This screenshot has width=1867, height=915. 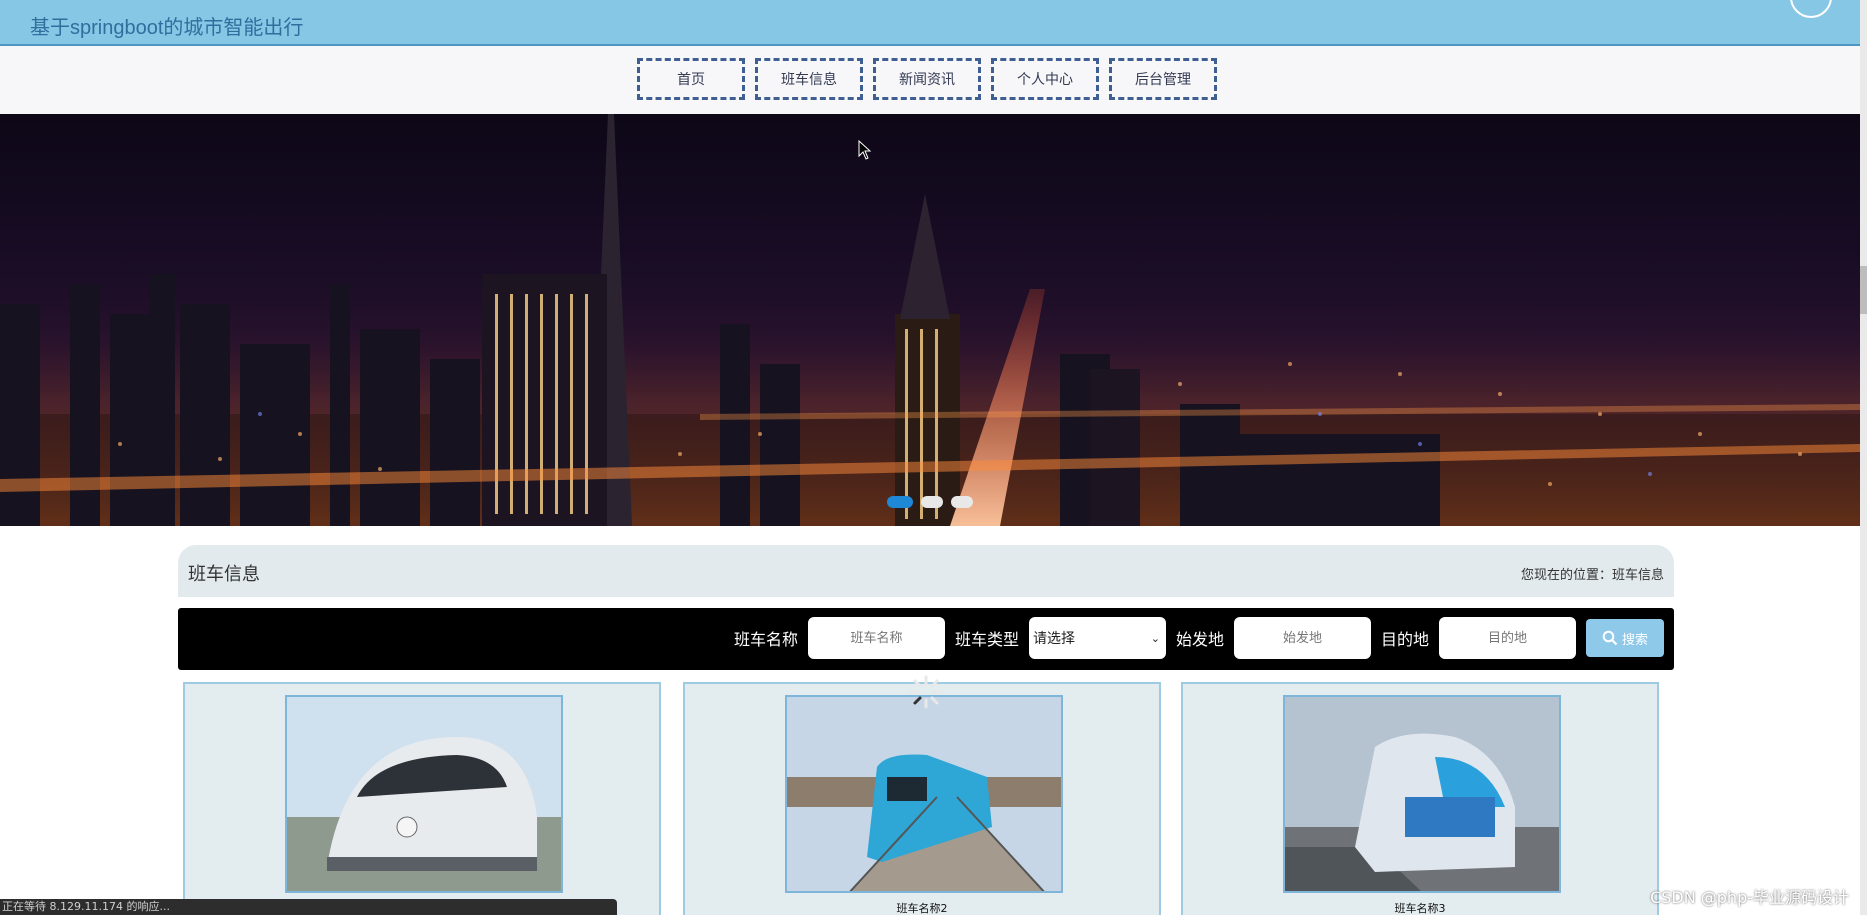 I want to click on bus-card, so click(x=422, y=798).